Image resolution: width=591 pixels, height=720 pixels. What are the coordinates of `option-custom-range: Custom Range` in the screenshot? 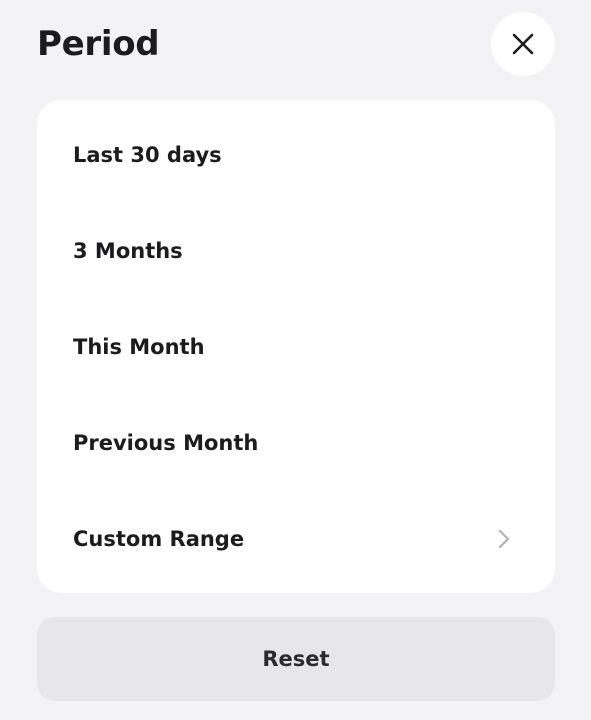 It's located at (296, 539).